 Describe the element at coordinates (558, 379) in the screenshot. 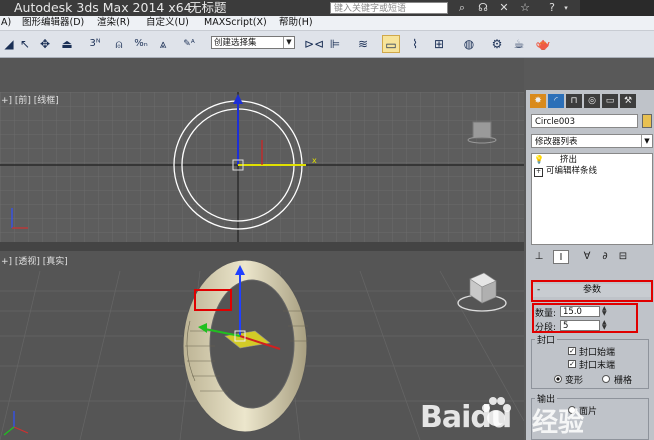

I see `morph-radio` at that location.